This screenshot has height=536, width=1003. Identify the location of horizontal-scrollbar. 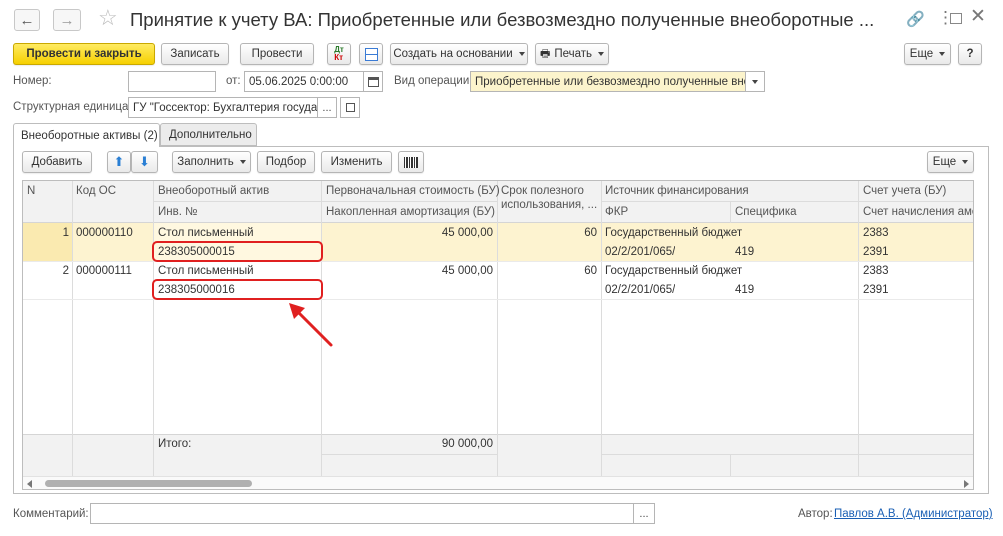
(498, 482).